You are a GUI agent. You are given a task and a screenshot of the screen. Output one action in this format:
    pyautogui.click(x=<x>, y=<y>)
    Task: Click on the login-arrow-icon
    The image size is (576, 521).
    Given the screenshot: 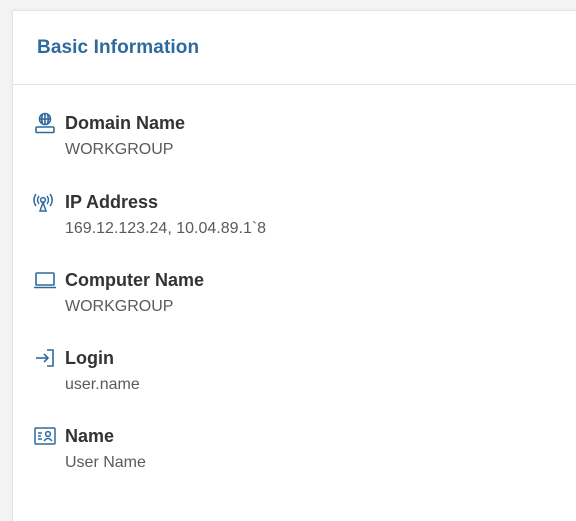 What is the action you would take?
    pyautogui.click(x=45, y=358)
    